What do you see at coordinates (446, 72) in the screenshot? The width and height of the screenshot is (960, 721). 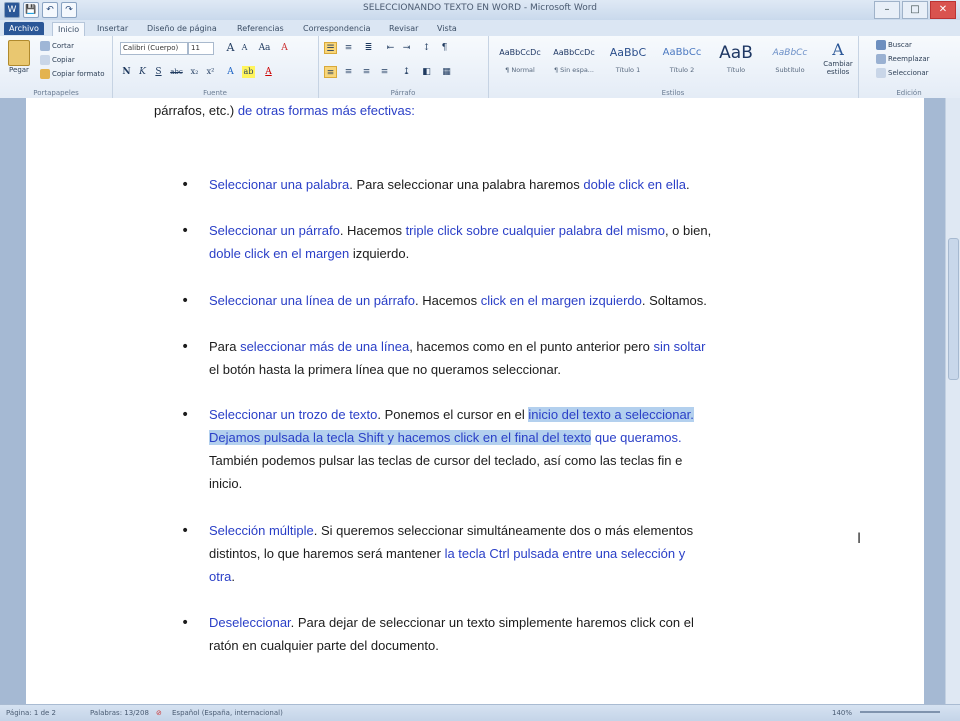 I see `borders-icon: ▦` at bounding box center [446, 72].